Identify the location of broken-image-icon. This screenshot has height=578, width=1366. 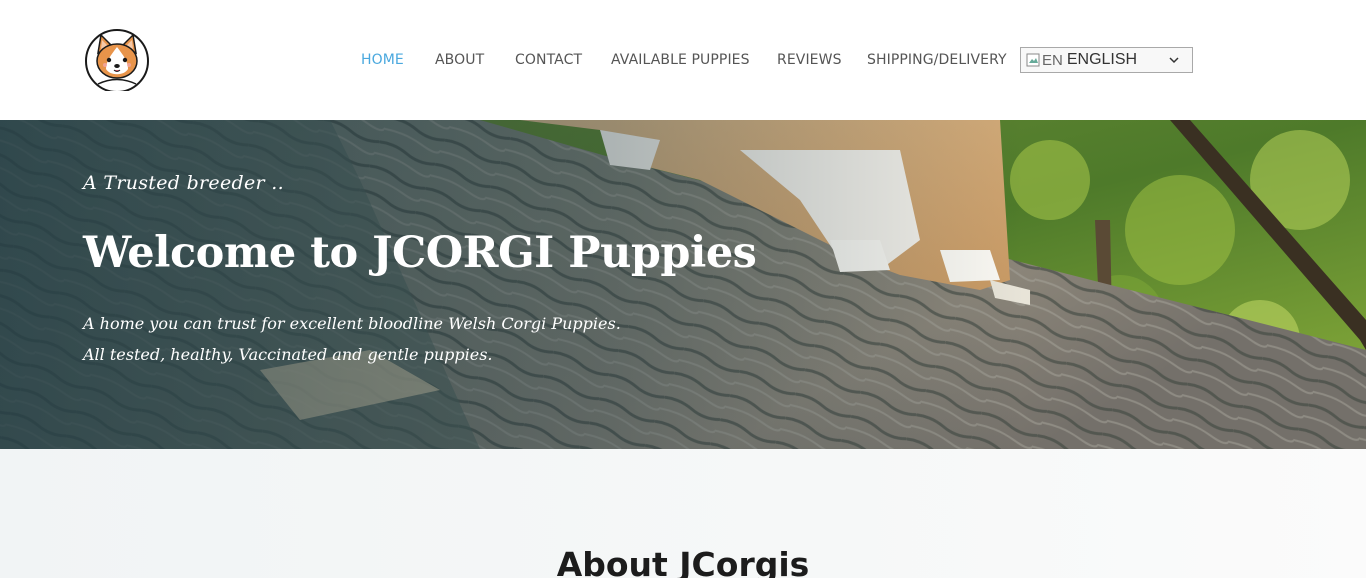
(1033, 60).